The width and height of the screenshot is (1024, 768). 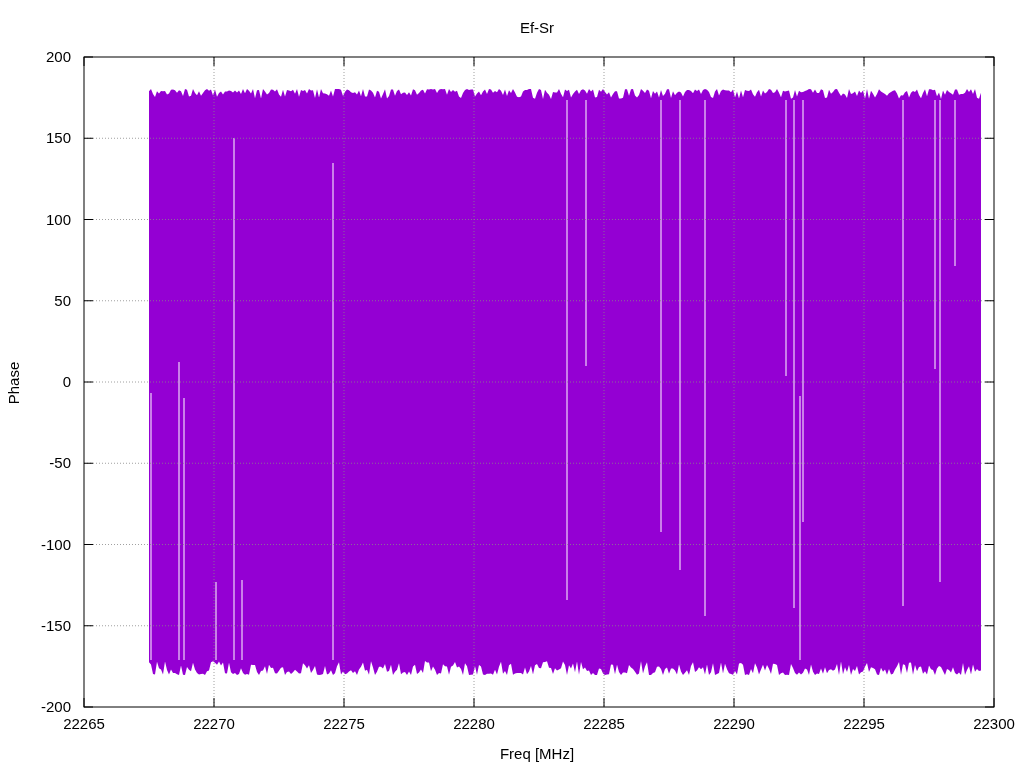 What do you see at coordinates (734, 723) in the screenshot?
I see `x-tick-label: 22290` at bounding box center [734, 723].